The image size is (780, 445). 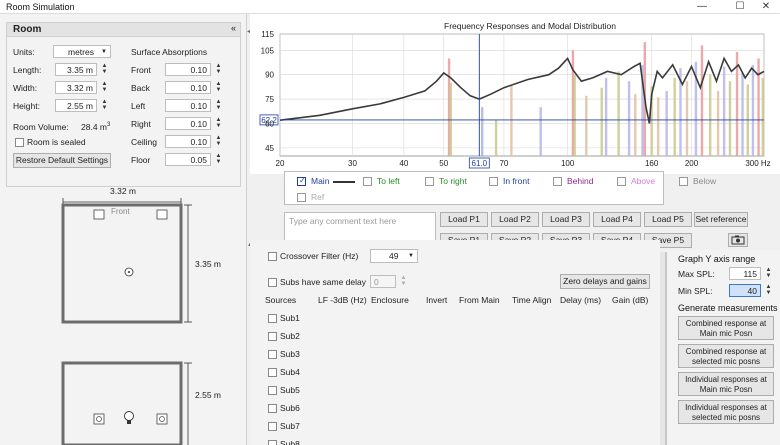 What do you see at coordinates (464, 219) in the screenshot?
I see `load-p1-button: Load P1` at bounding box center [464, 219].